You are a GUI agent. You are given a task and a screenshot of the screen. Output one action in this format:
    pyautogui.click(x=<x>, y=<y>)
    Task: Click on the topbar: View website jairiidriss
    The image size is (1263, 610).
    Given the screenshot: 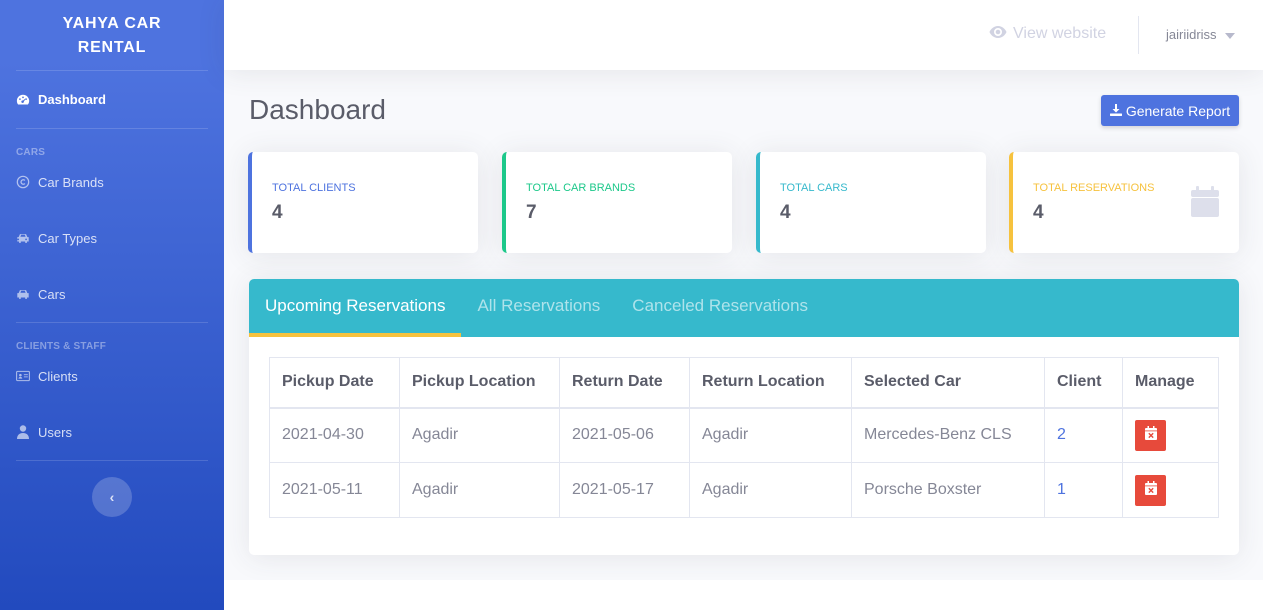 What is the action you would take?
    pyautogui.click(x=743, y=35)
    